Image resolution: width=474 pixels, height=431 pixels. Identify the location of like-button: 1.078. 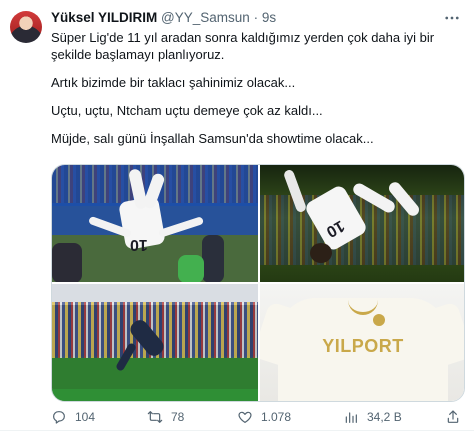
(264, 417).